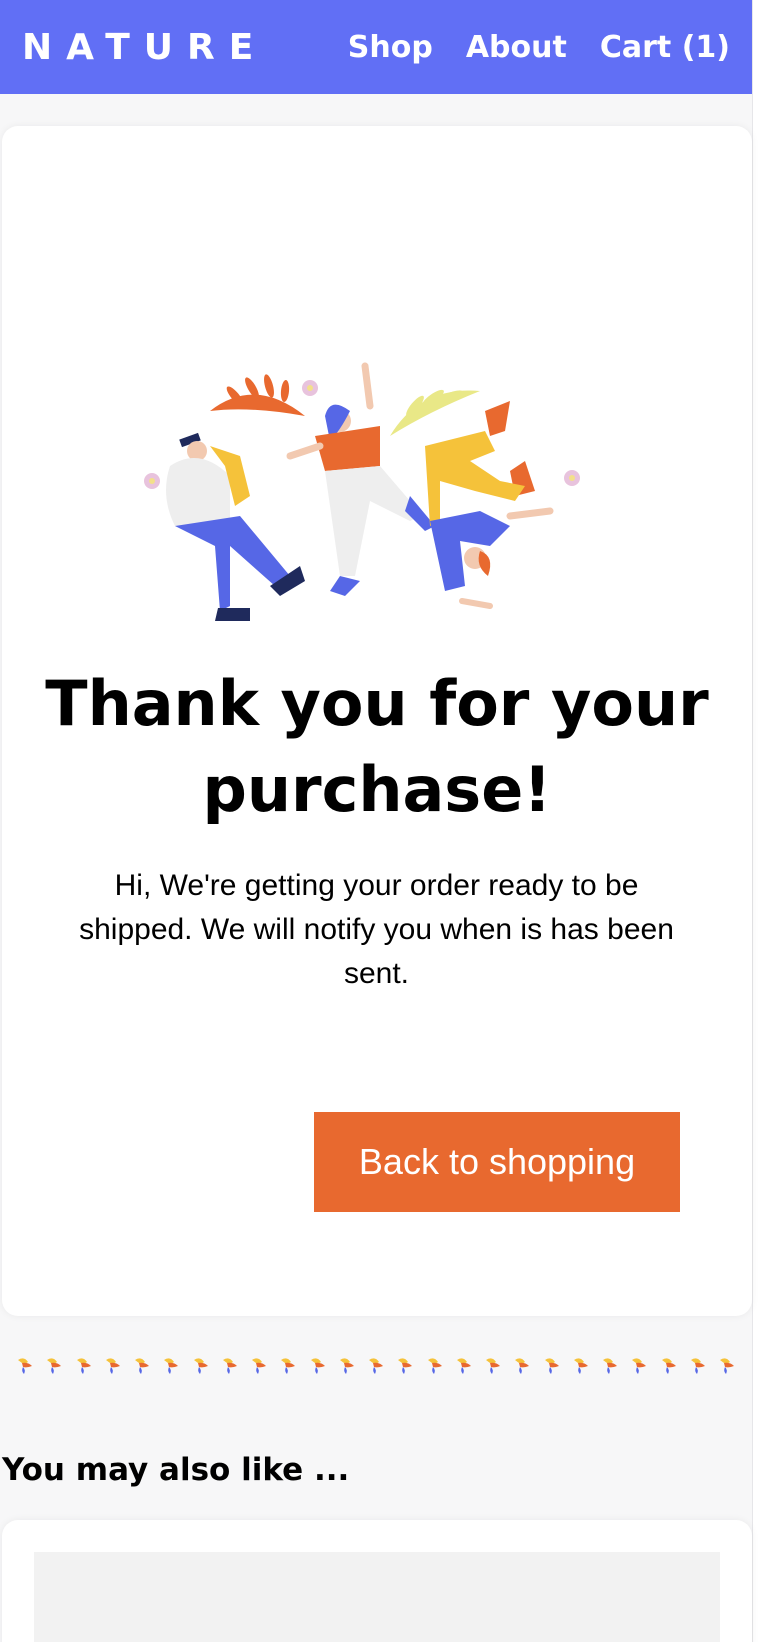  I want to click on back-to-shopping-button: Back to shopping, so click(497, 1162).